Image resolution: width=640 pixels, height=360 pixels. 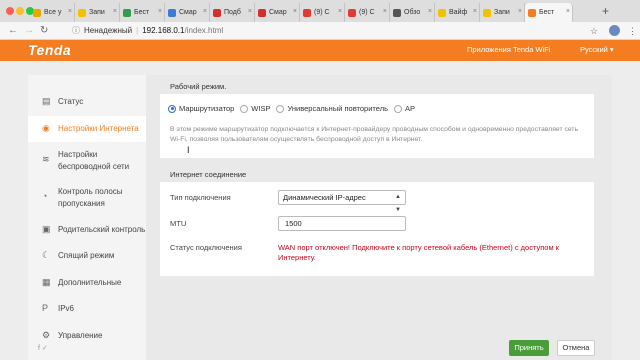 What do you see at coordinates (398, 203) in the screenshot?
I see `select-arrows-icon: ▲ ▼` at bounding box center [398, 203].